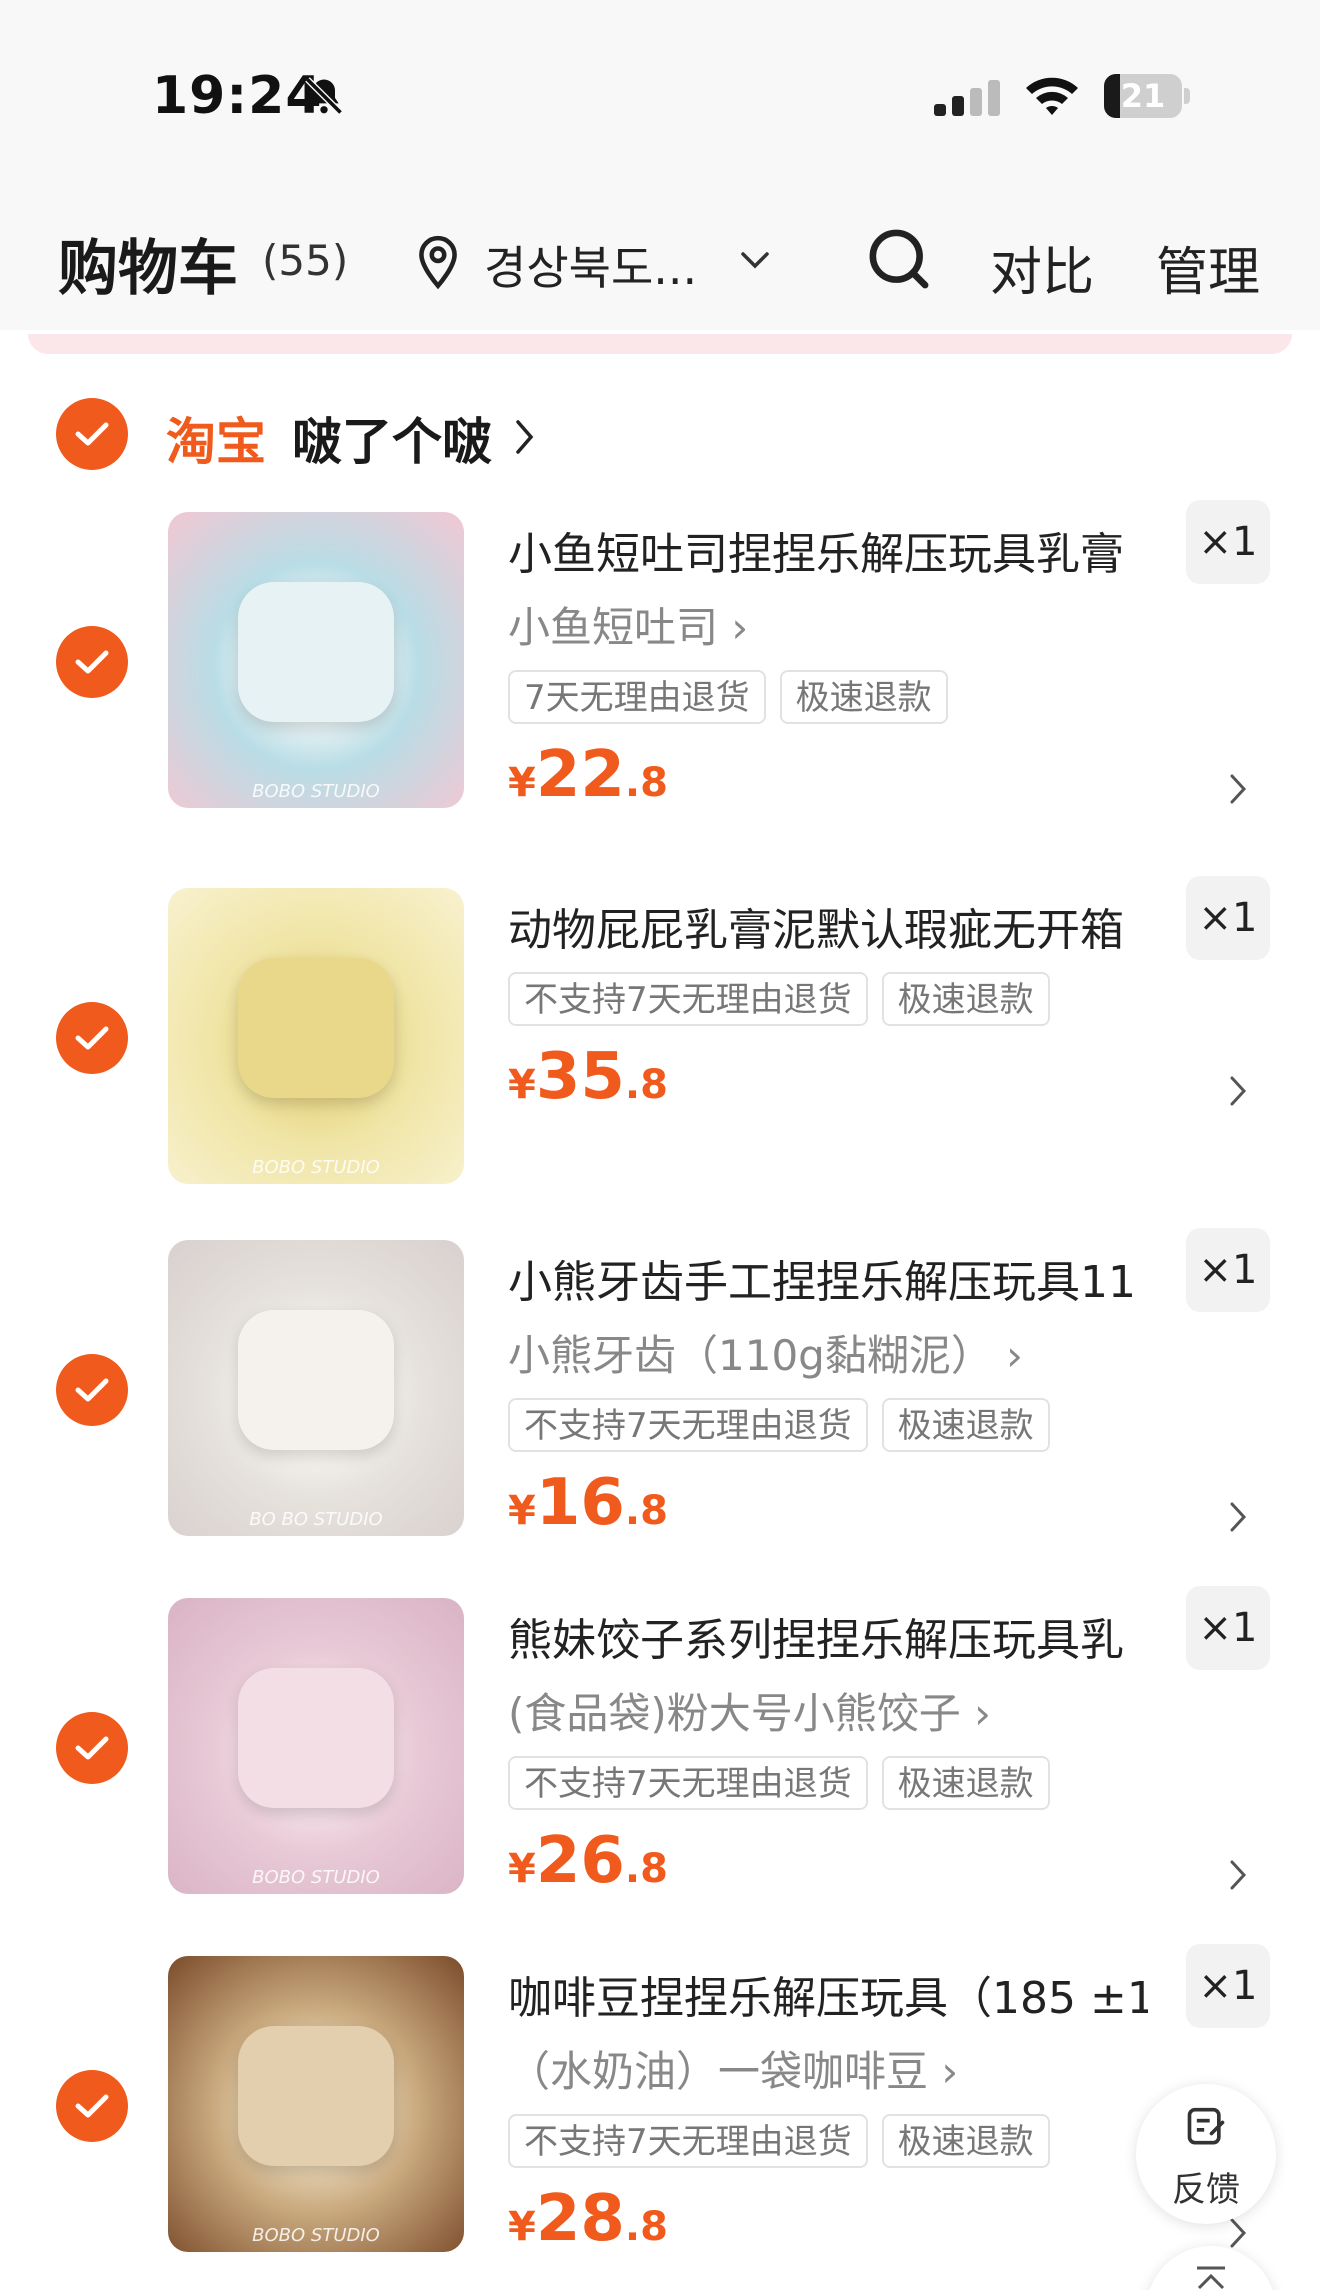  I want to click on feedback-label: 反馈, so click(1206, 2190).